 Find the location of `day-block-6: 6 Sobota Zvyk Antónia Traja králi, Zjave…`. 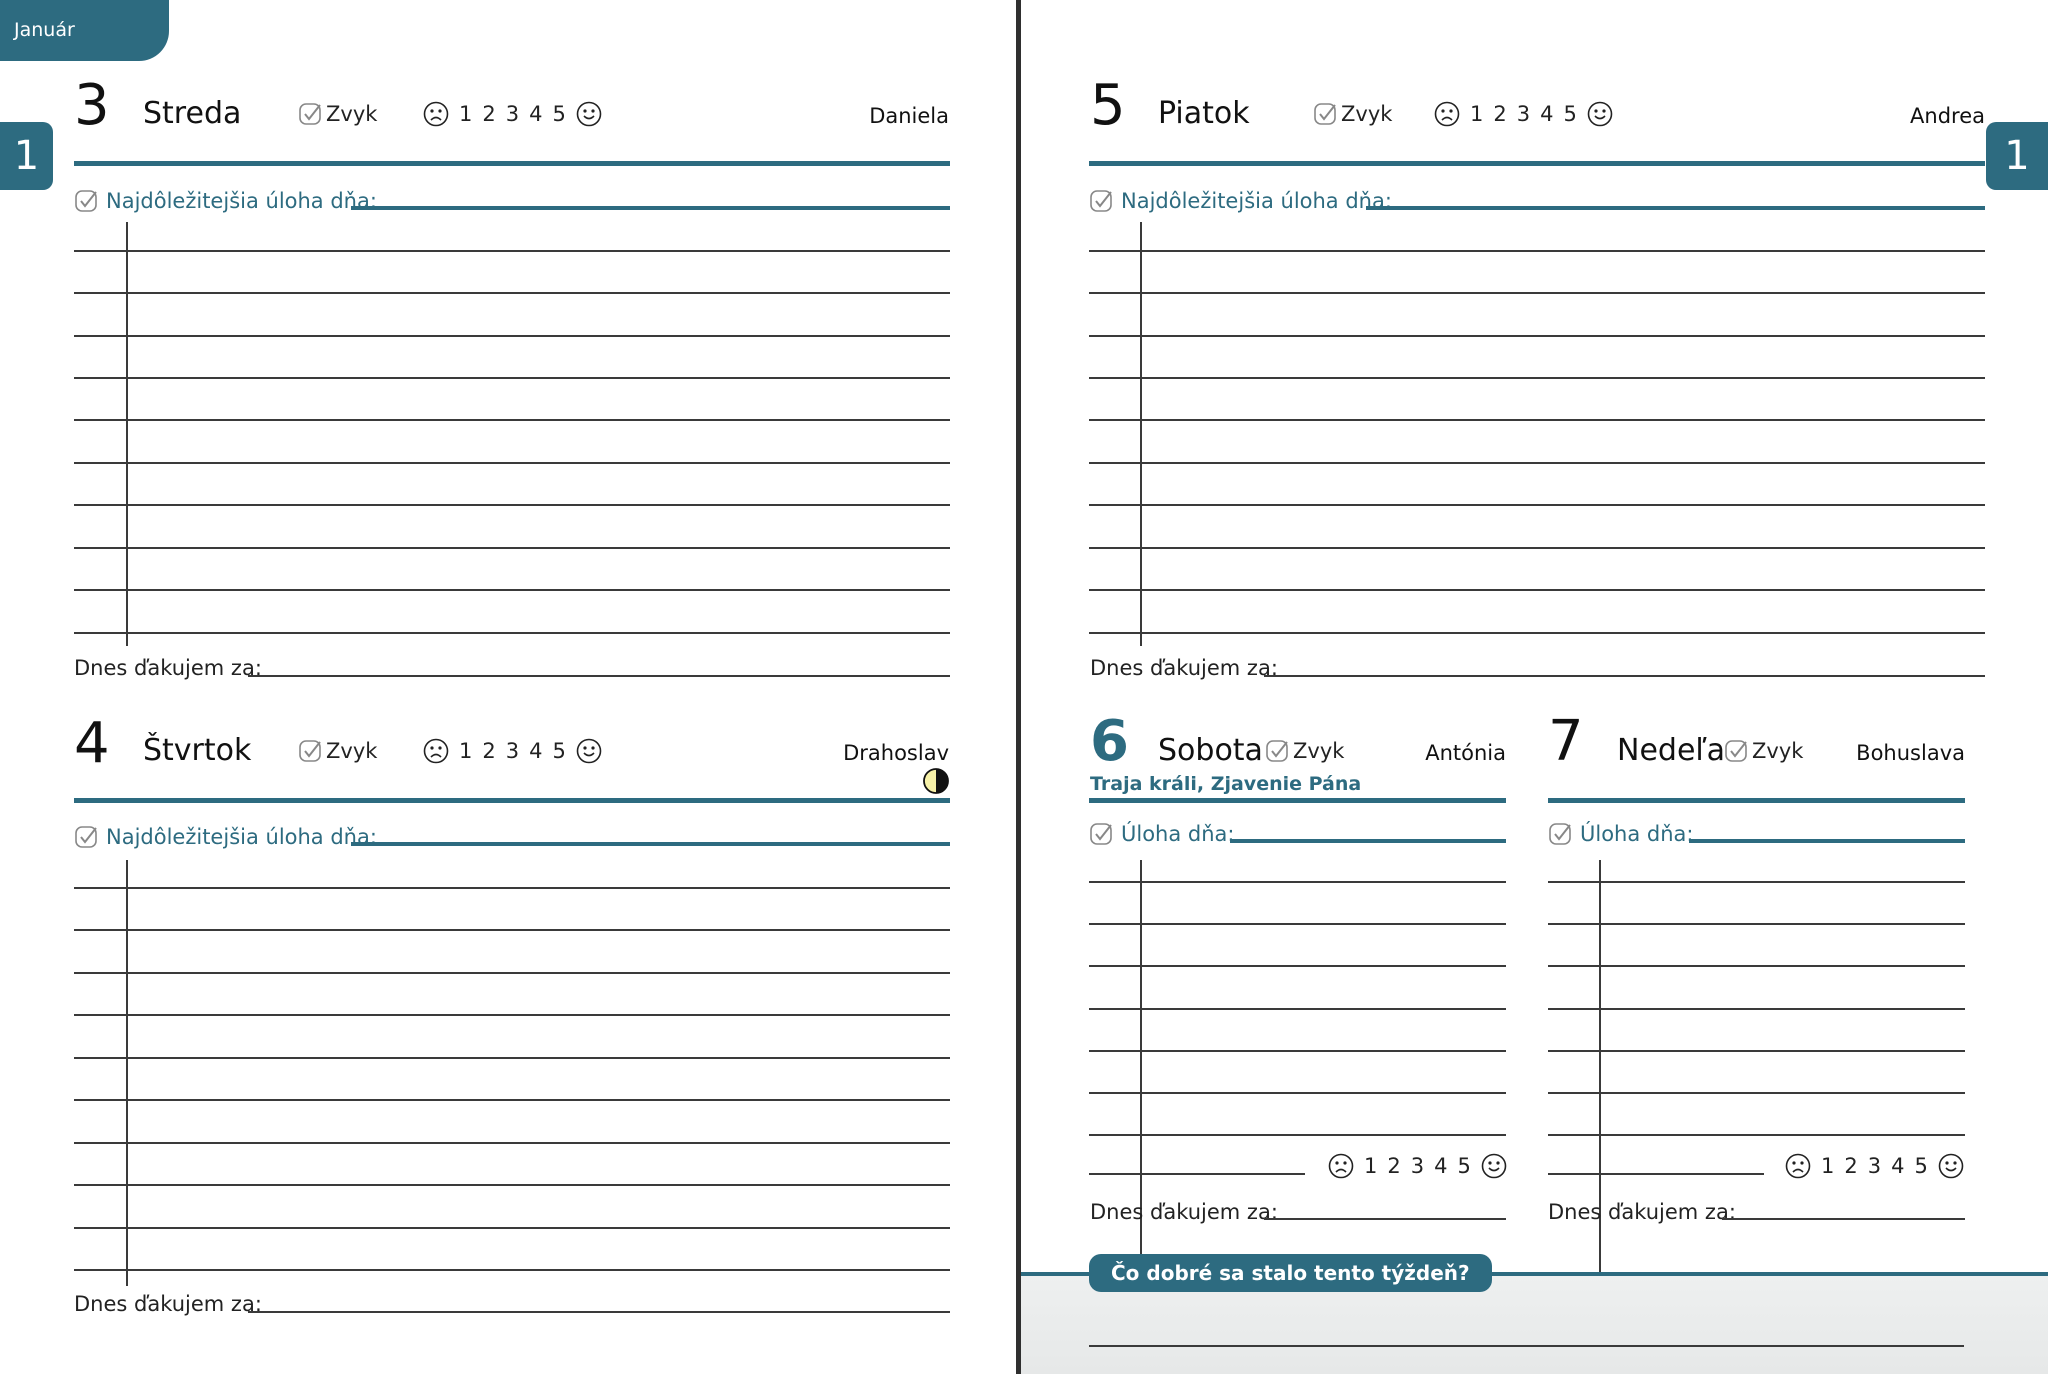

day-block-6: 6 Sobota Zvyk Antónia Traja králi, Zjave… is located at coordinates (1271, 994).